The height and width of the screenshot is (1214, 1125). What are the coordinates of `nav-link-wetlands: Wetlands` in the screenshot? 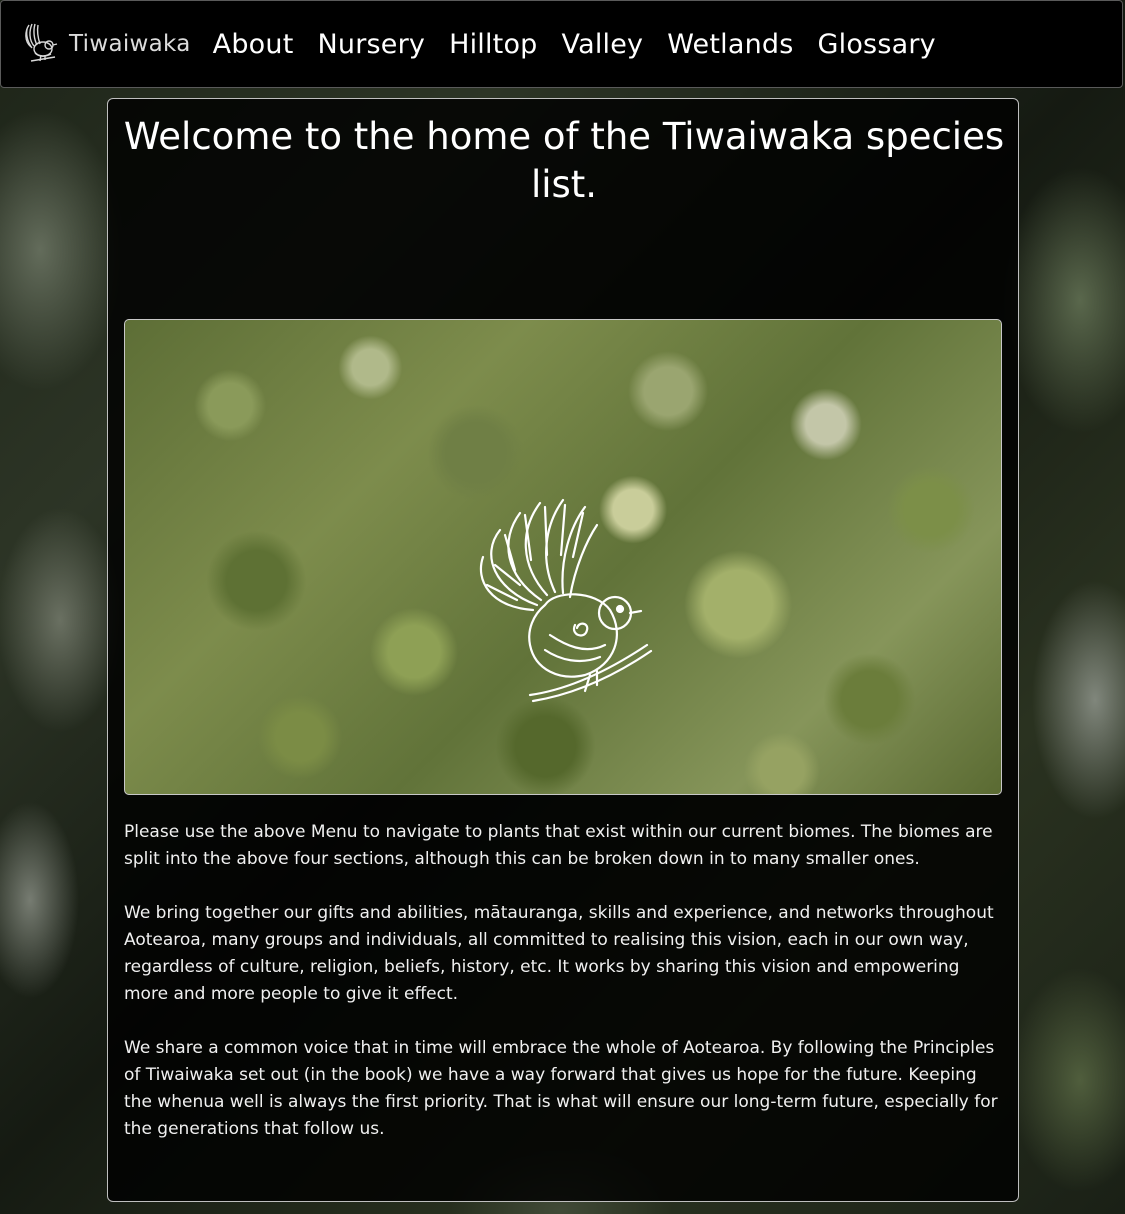 It's located at (730, 44).